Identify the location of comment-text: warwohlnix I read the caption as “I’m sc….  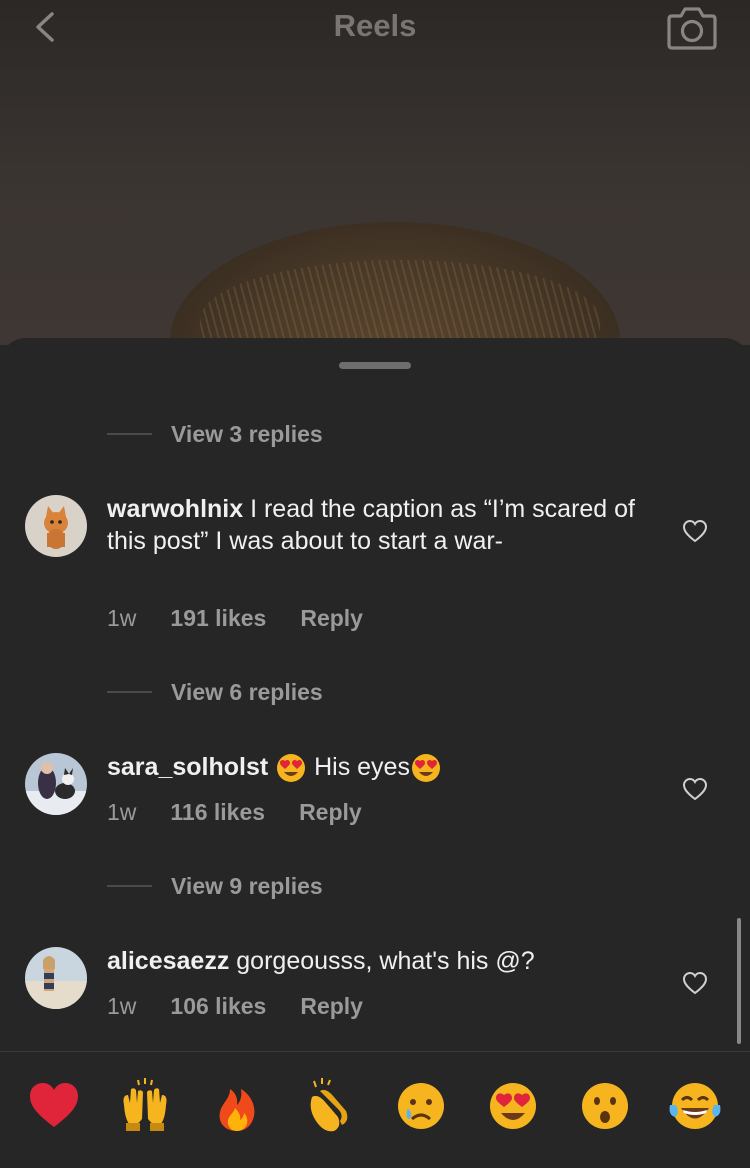
(371, 525).